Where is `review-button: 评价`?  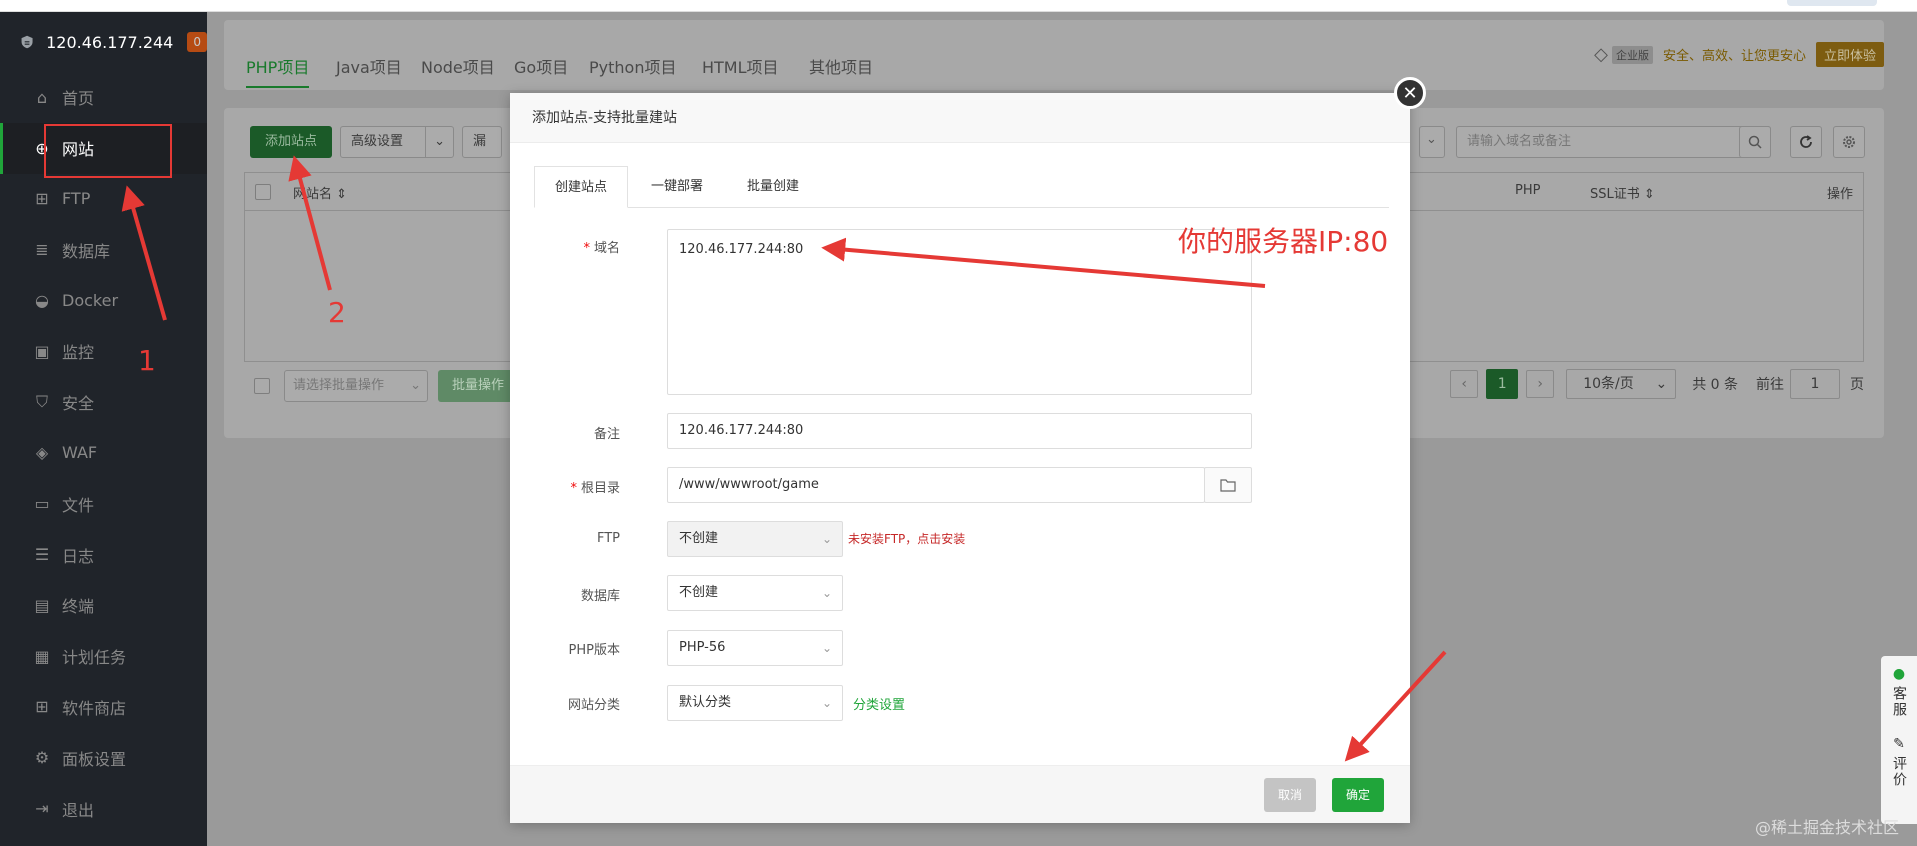
review-button: 评价 is located at coordinates (1899, 772).